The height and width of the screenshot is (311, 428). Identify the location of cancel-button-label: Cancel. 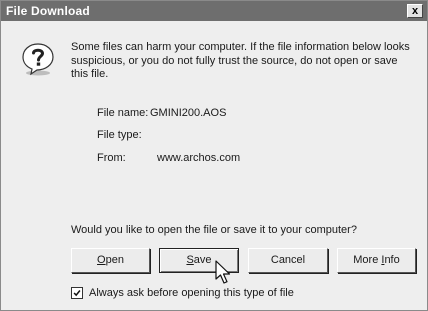
(288, 260).